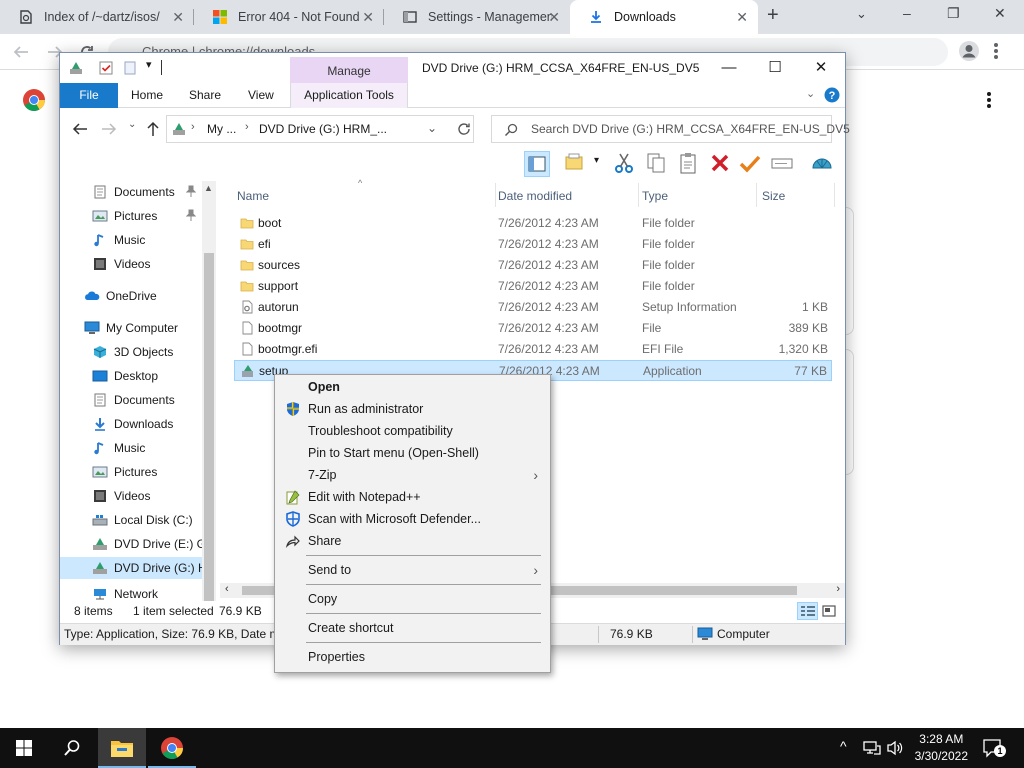 The image size is (1024, 768). I want to click on close-button: ✕, so click(821, 68).